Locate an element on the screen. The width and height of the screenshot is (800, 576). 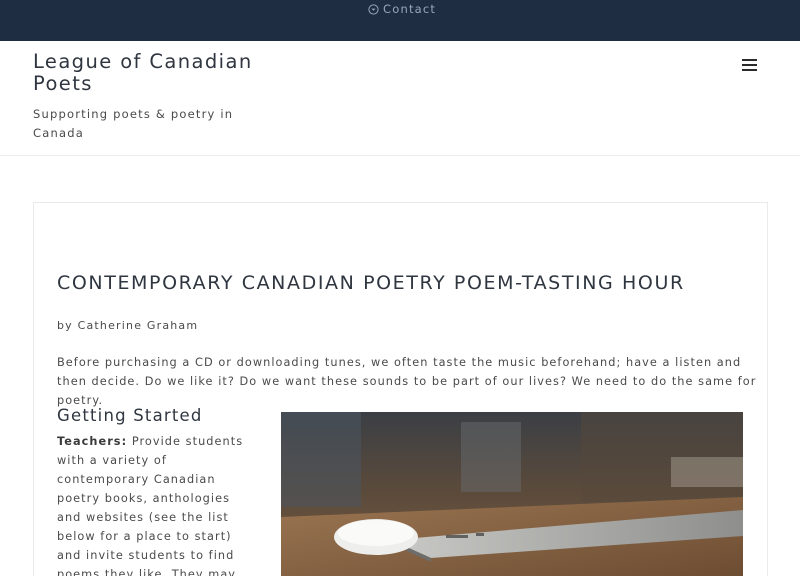
hamburger-menu-icon is located at coordinates (750, 65).